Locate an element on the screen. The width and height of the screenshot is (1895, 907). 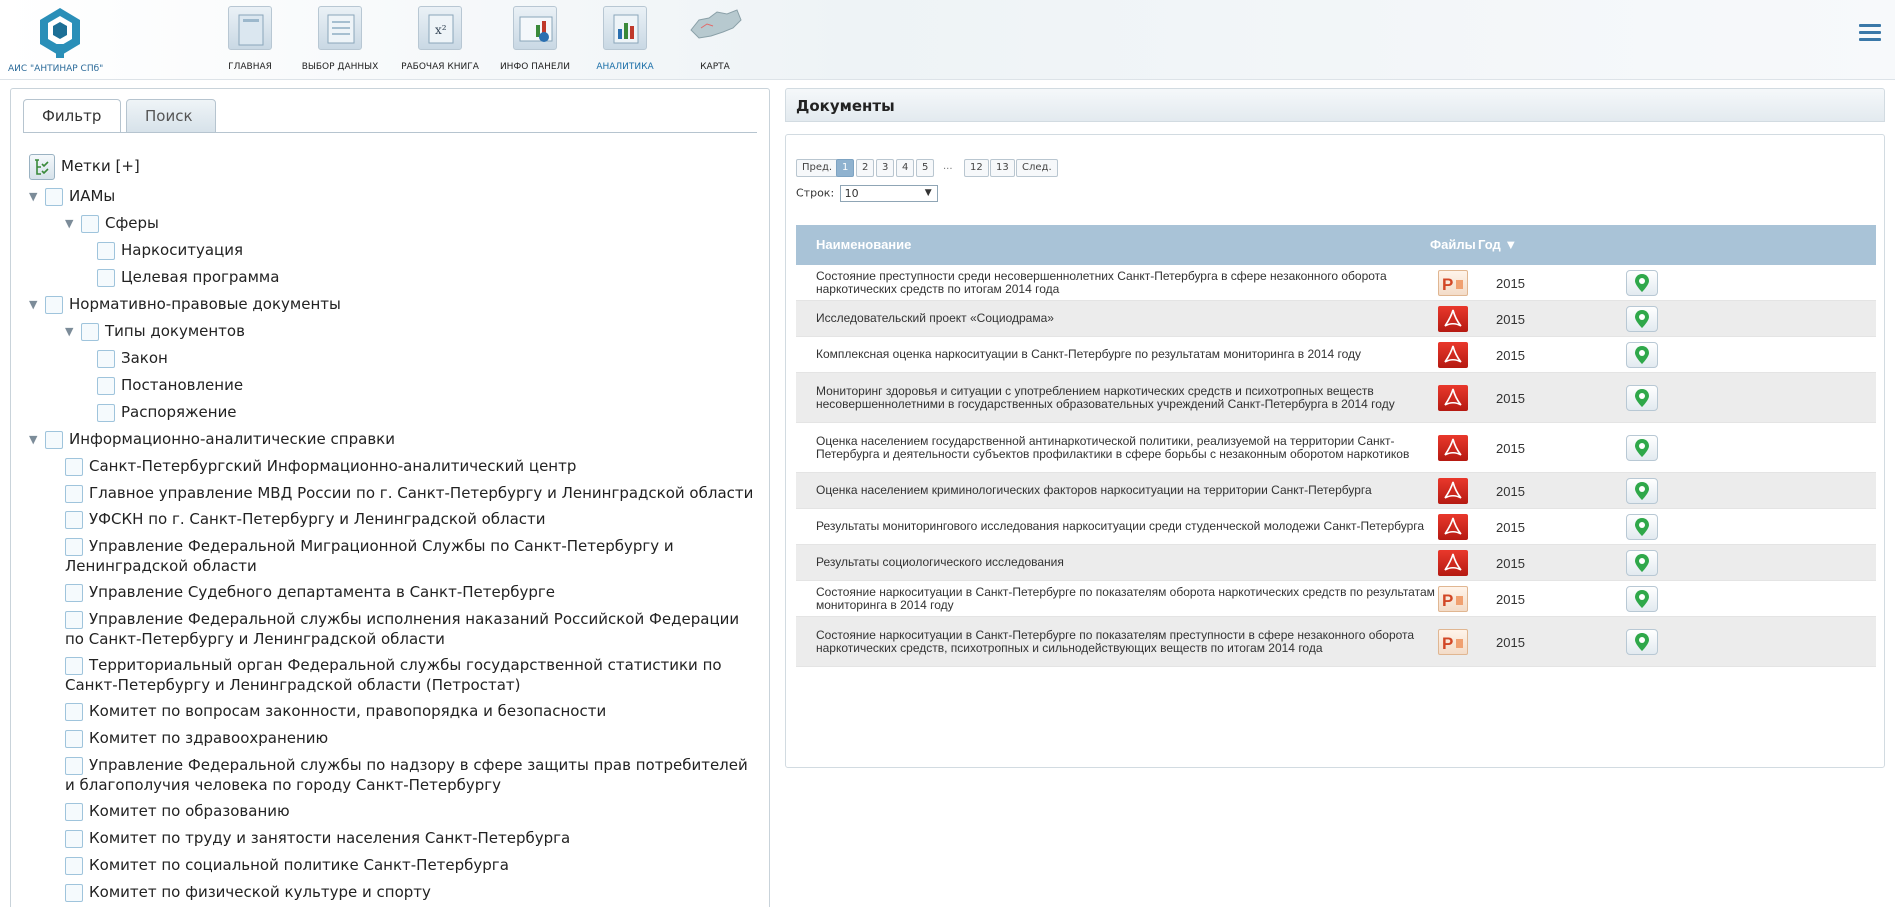
document-name: Результаты социологического исследования is located at coordinates (1126, 562).